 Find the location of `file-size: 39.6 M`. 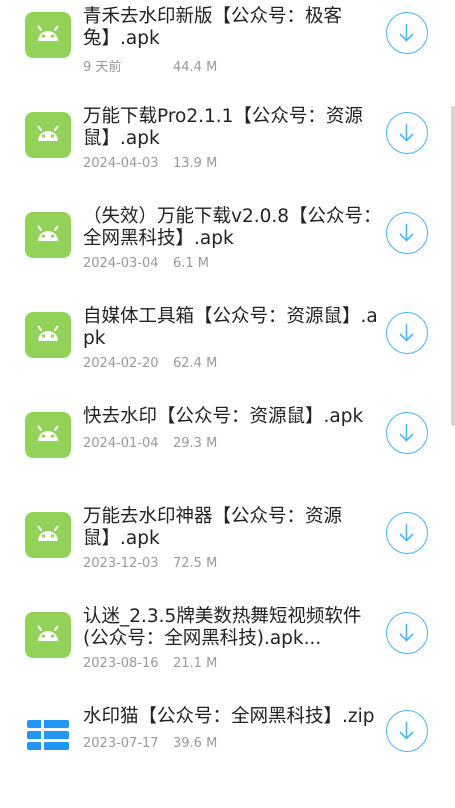

file-size: 39.6 M is located at coordinates (195, 743).